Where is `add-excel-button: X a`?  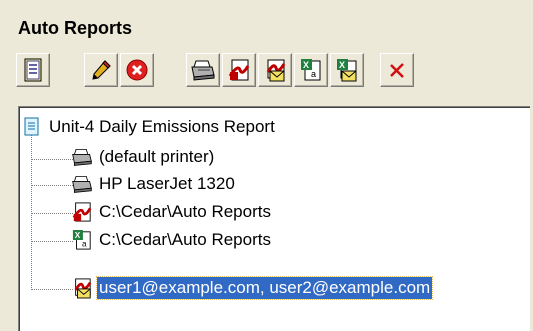
add-excel-button: X a is located at coordinates (311, 70).